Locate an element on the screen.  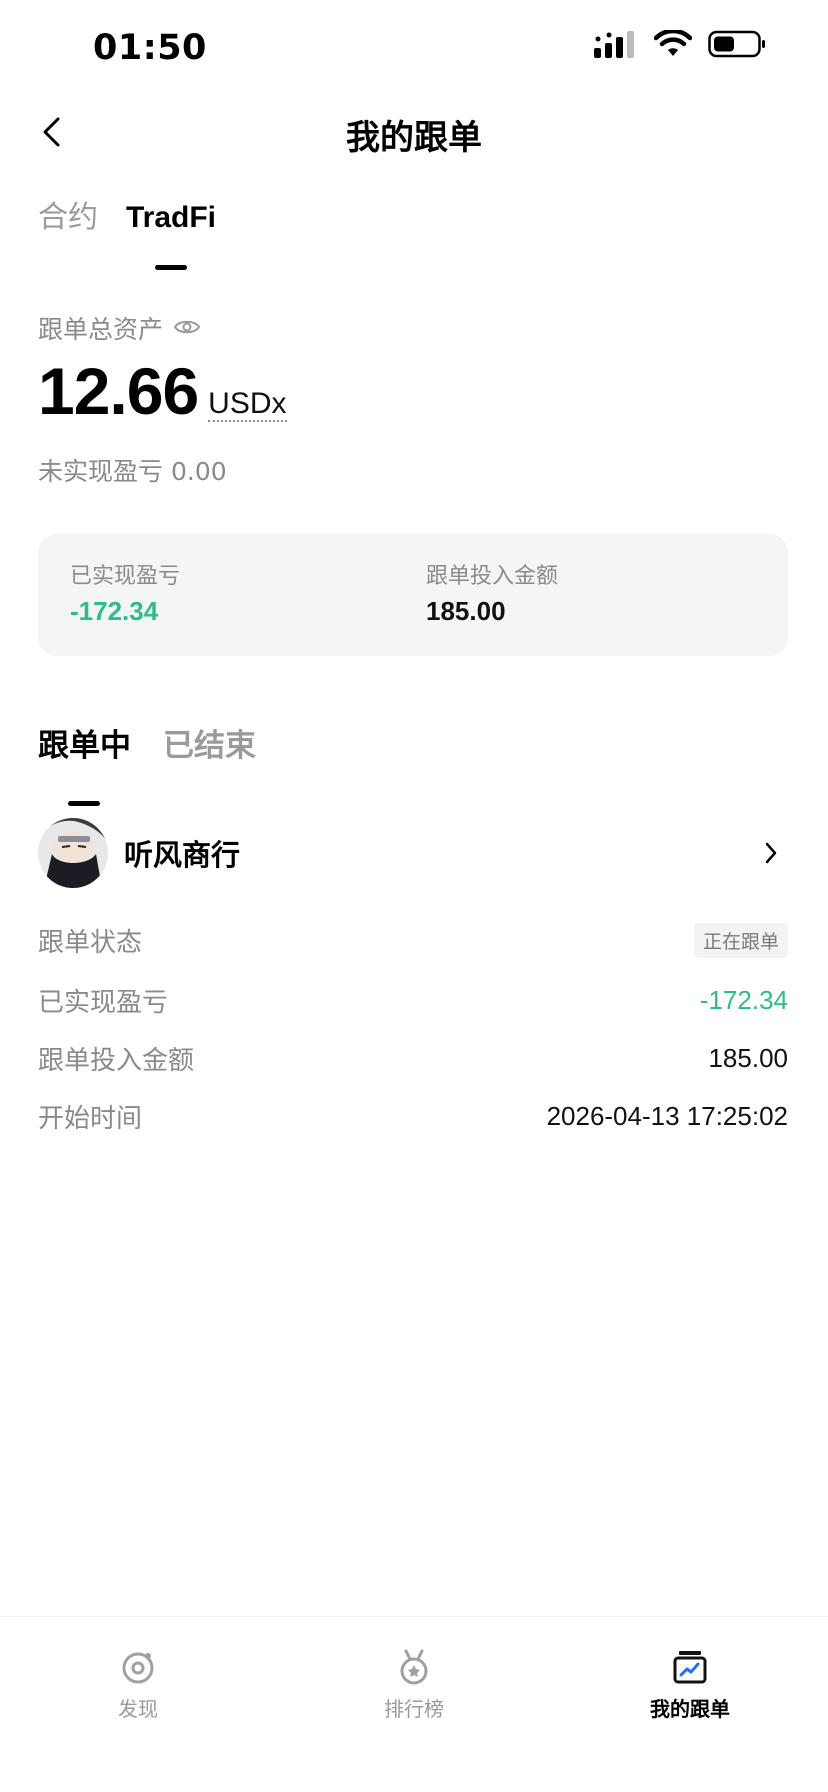
asset-unit: USDx is located at coordinates (247, 405).